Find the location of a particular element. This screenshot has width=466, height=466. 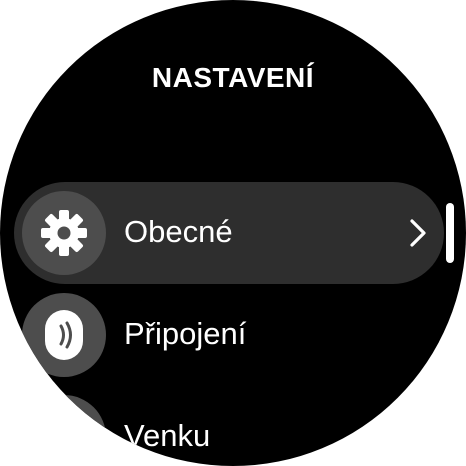

scroll-indicator is located at coordinates (450, 233).